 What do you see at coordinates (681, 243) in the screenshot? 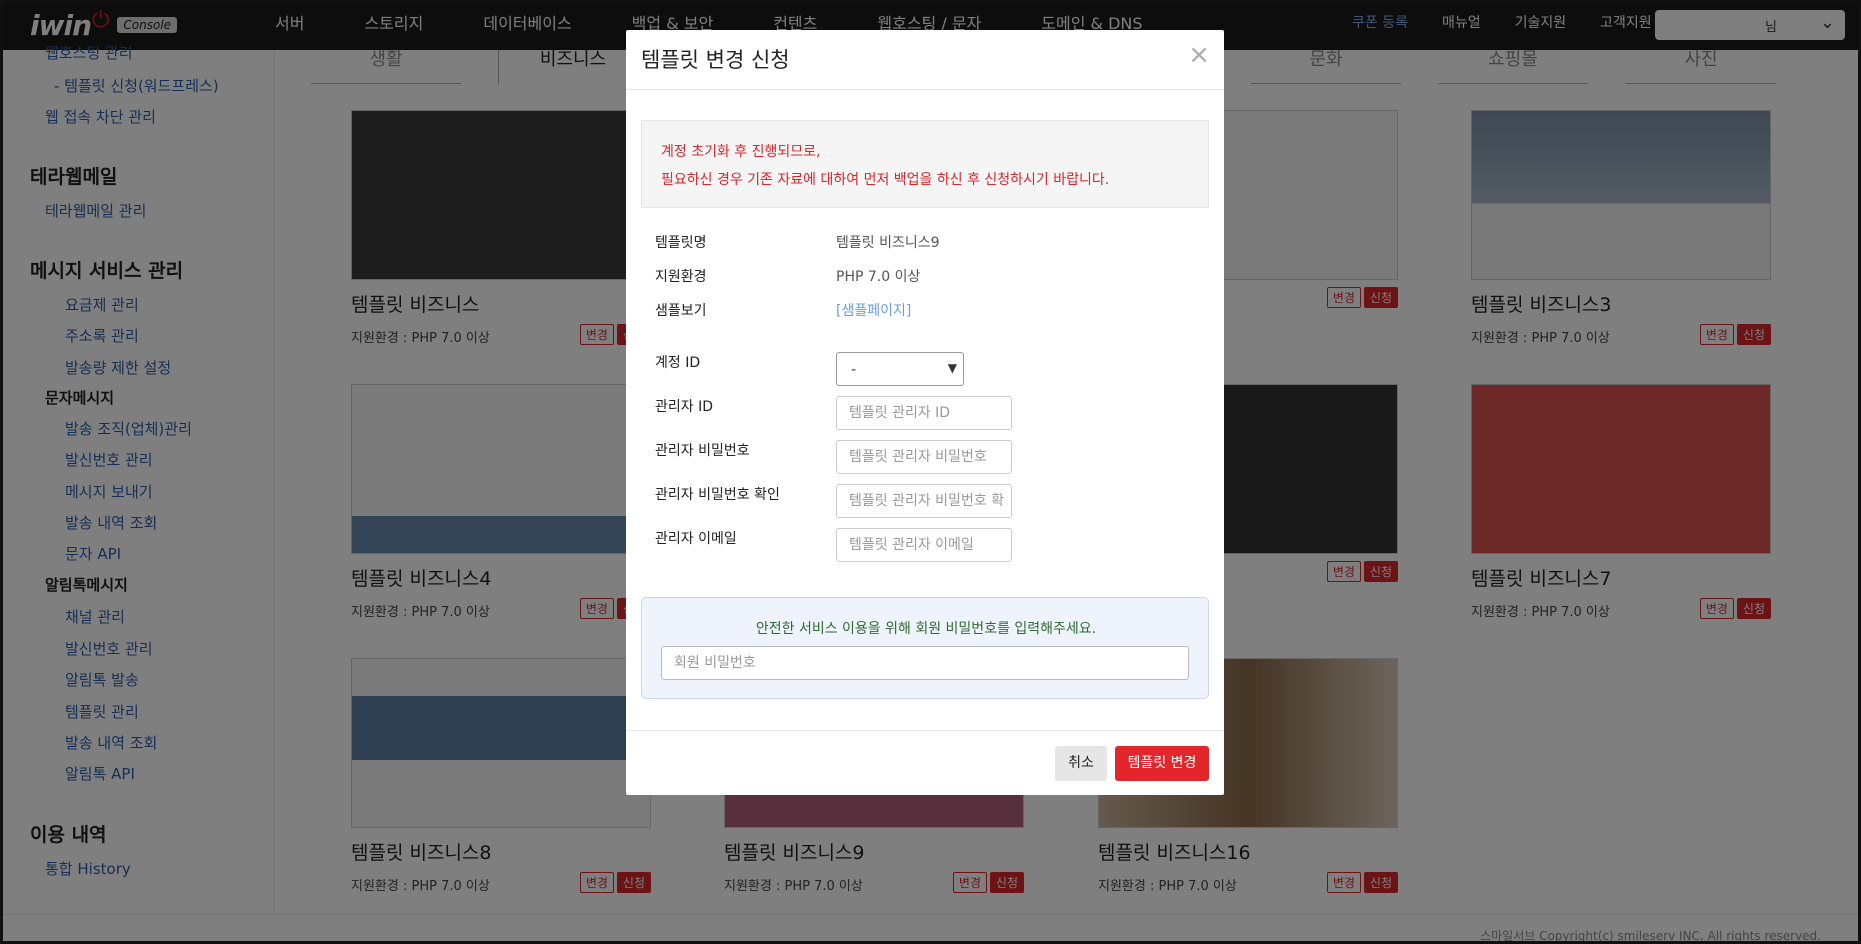
I see `template-name-label: 템플릿명` at bounding box center [681, 243].